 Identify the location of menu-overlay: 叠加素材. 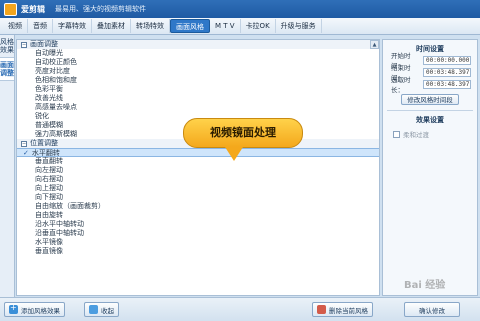
(111, 26).